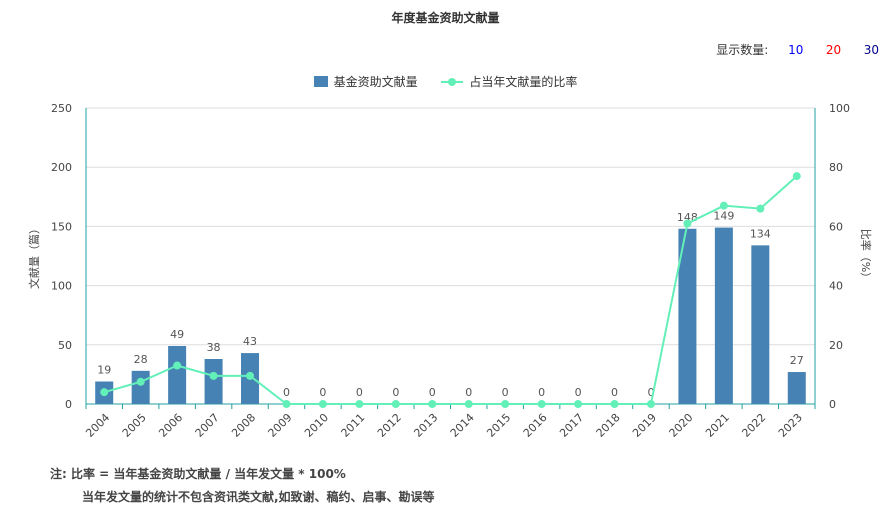 This screenshot has height=509, width=891. I want to click on x-tick-label: 2018, so click(608, 425).